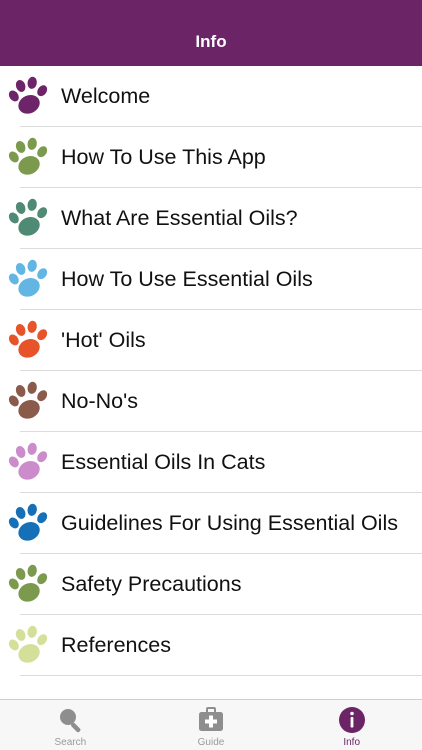 This screenshot has height=750, width=422. Describe the element at coordinates (211, 340) in the screenshot. I see `list-item-hot-oils: 'Hot' Oils` at that location.